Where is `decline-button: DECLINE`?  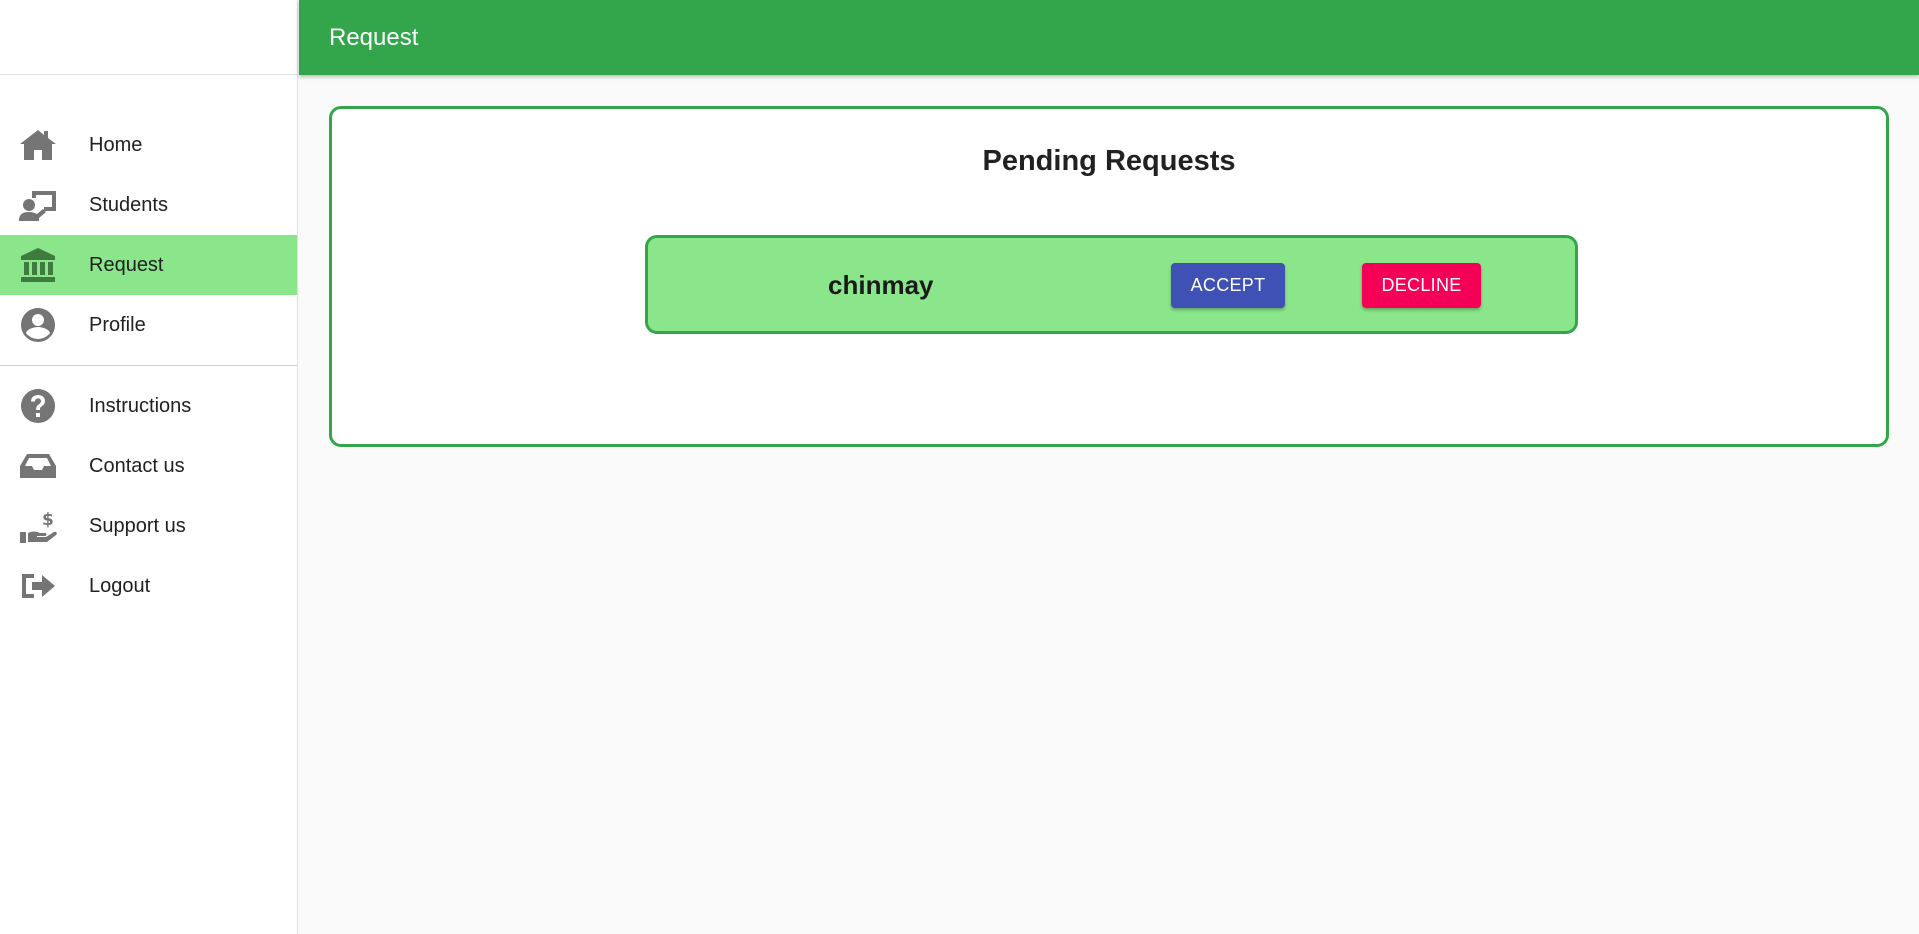
decline-button: DECLINE is located at coordinates (1421, 285).